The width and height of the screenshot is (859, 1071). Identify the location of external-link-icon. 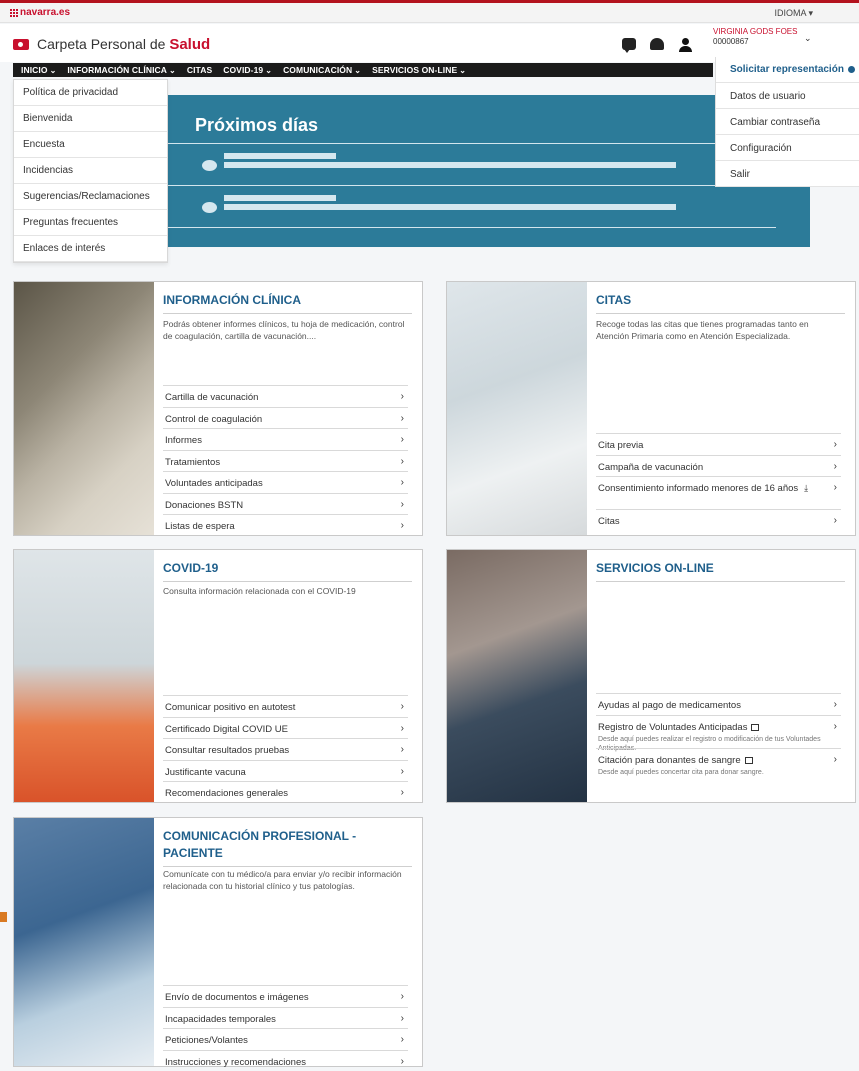
(749, 760).